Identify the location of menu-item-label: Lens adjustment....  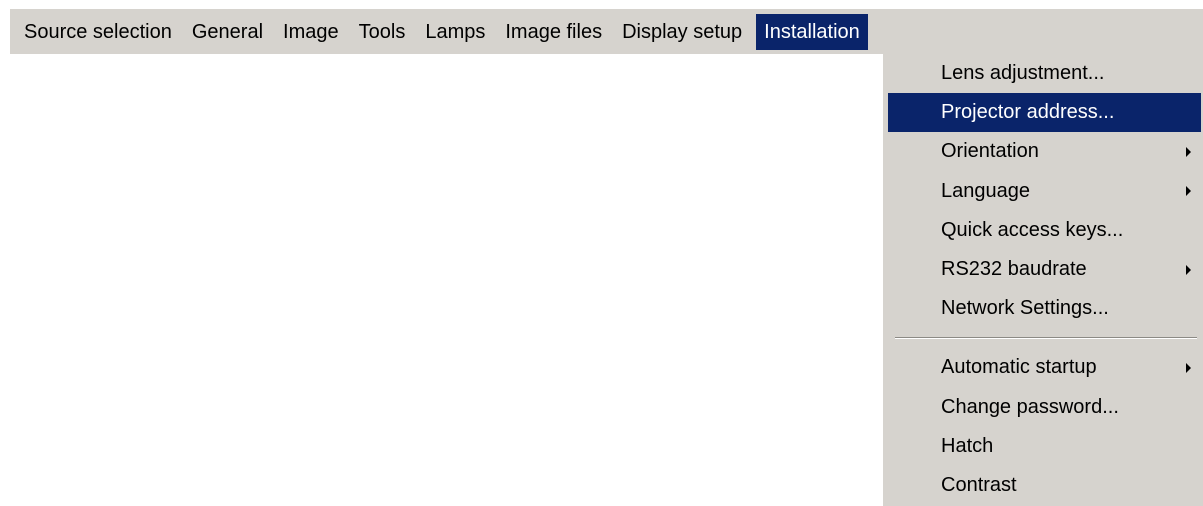
(1023, 73).